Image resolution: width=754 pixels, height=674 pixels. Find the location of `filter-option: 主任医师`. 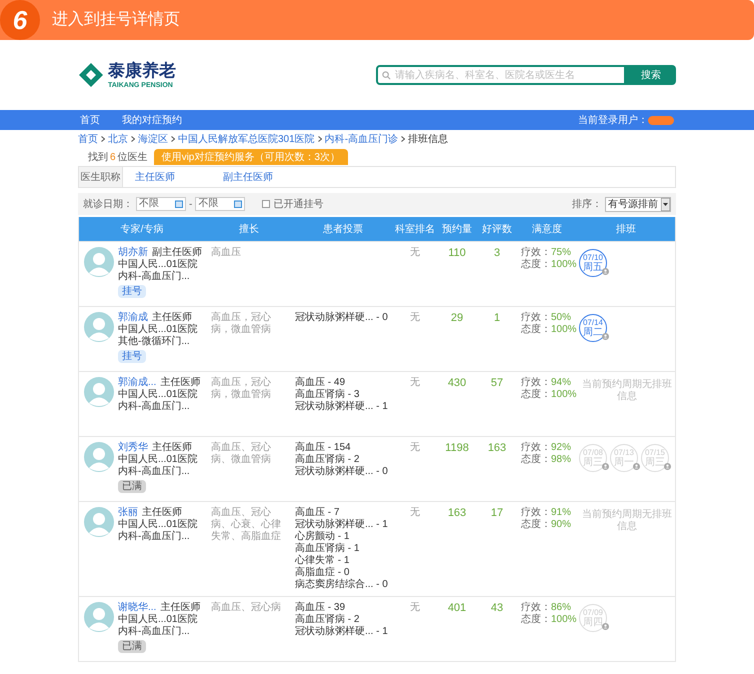

filter-option: 主任医师 is located at coordinates (173, 177).